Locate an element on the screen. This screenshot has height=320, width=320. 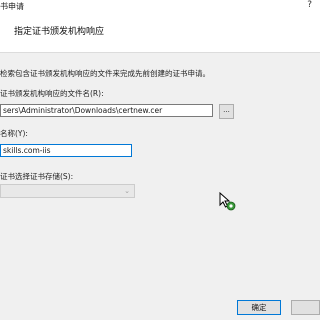
busy-cursor-icon is located at coordinates (228, 202).